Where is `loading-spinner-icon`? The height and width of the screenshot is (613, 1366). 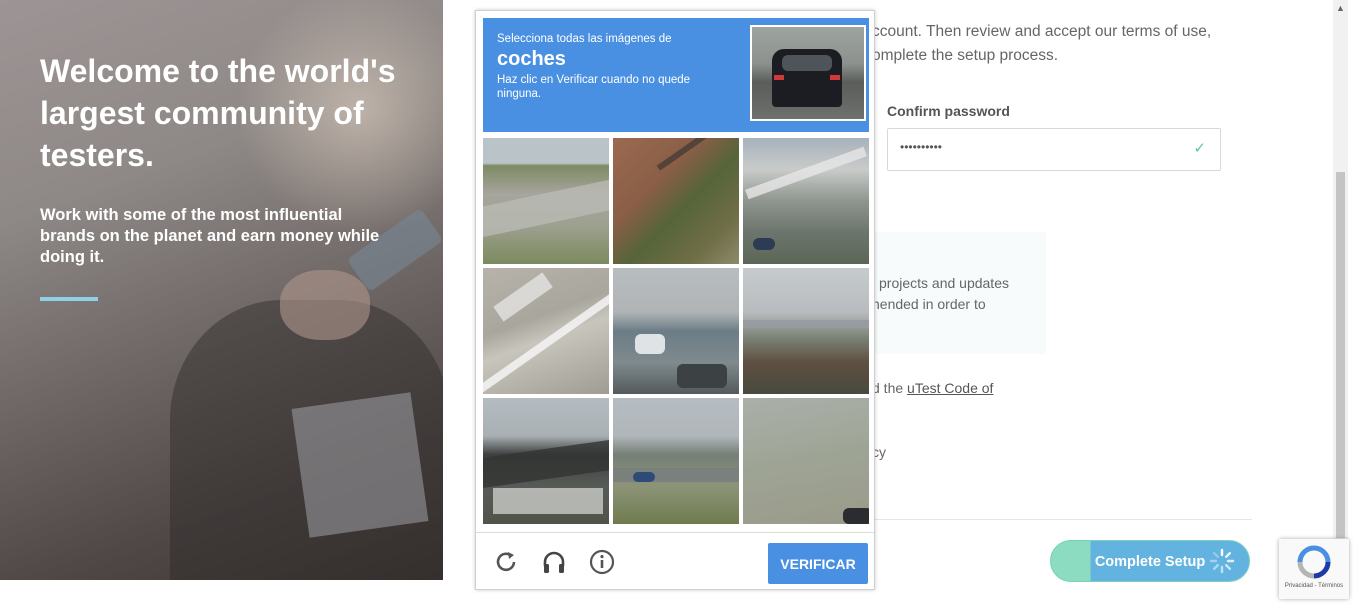 loading-spinner-icon is located at coordinates (1222, 561).